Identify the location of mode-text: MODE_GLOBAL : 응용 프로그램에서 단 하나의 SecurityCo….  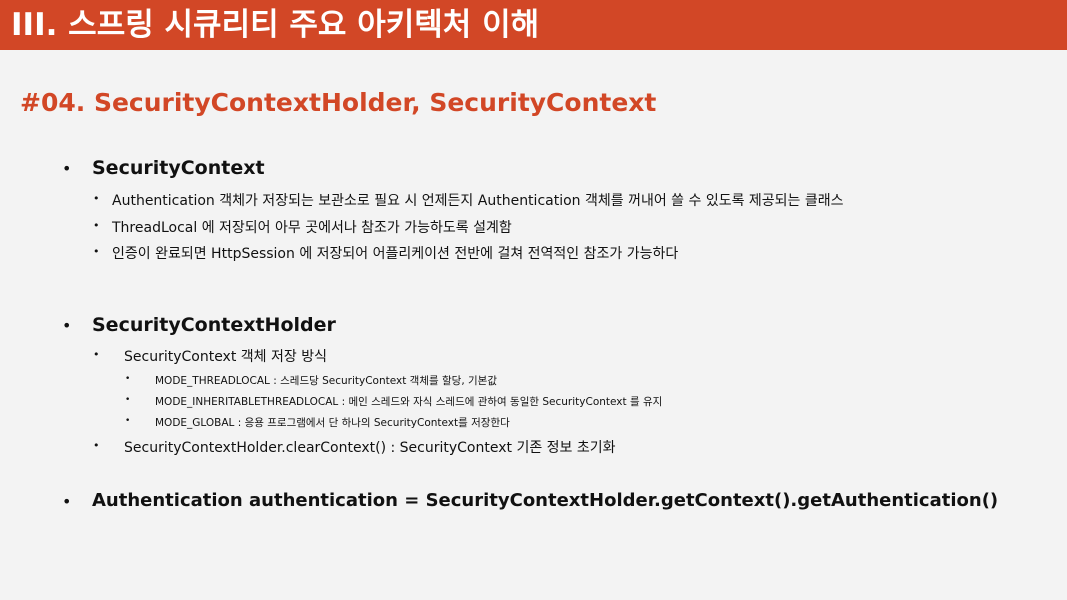
(332, 423).